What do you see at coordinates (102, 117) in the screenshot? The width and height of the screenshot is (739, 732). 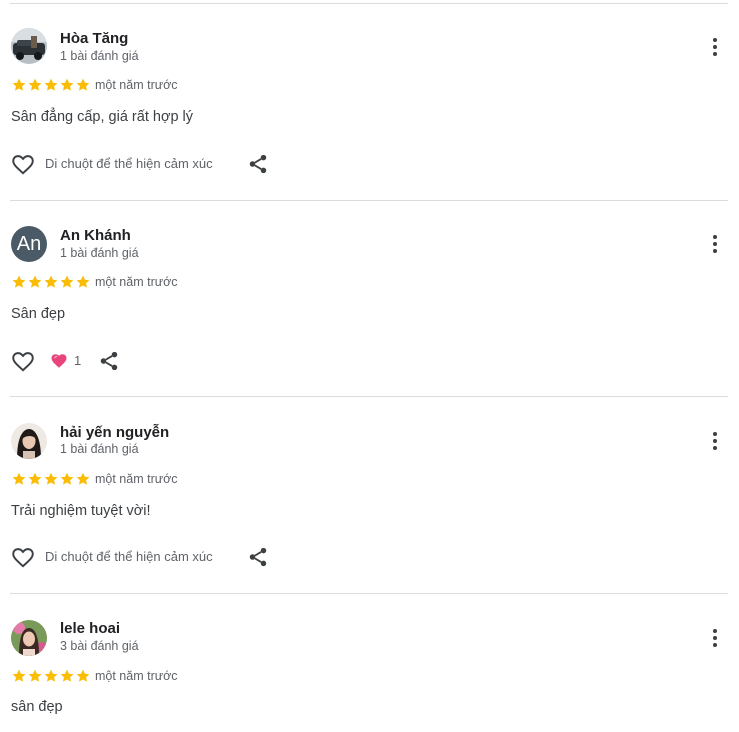 I see `review-text: Sân đẳng cấp, giá rất hợp lý` at bounding box center [102, 117].